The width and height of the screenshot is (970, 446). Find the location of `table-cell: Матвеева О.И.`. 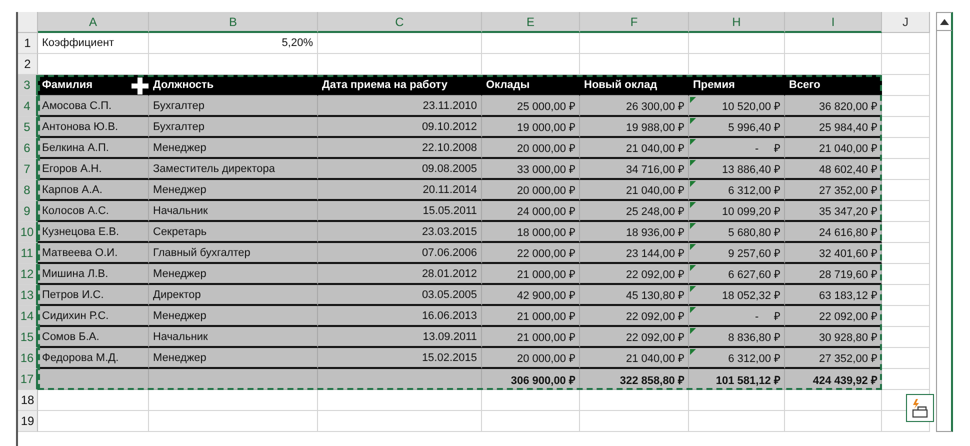

table-cell: Матвеева О.И. is located at coordinates (93, 253).